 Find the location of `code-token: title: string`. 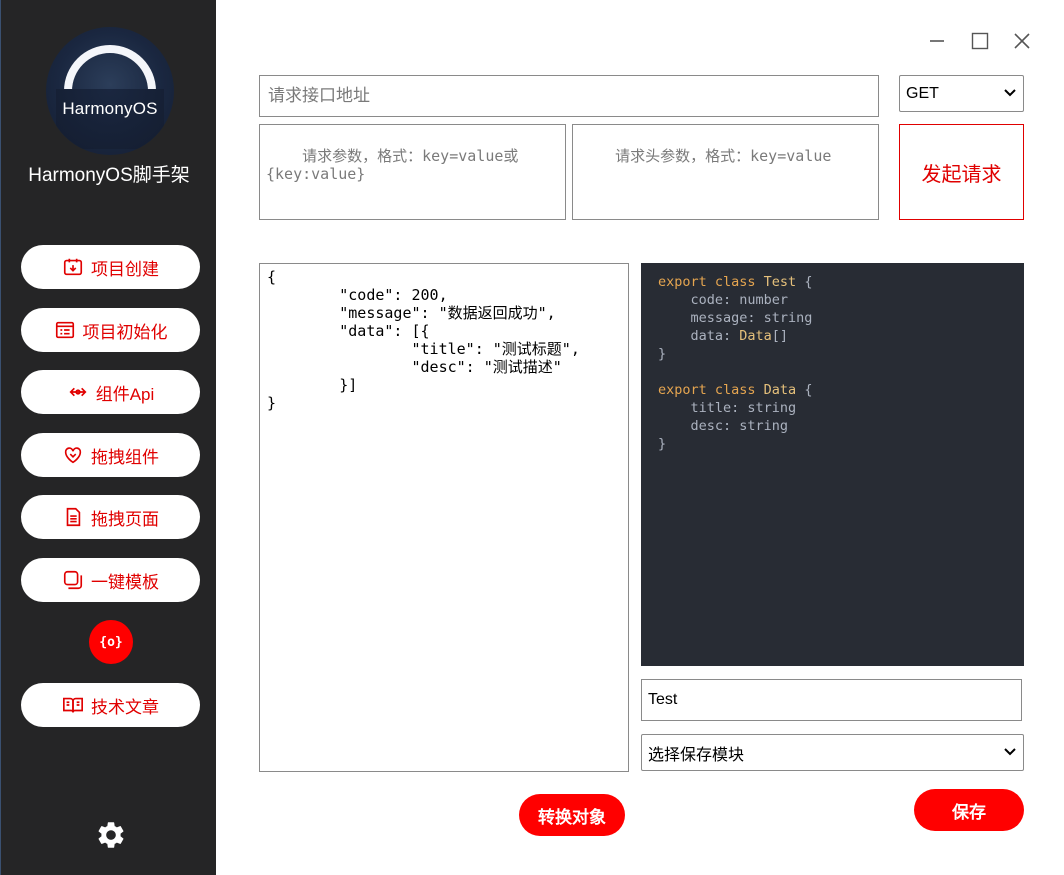

code-token: title: string is located at coordinates (727, 408).